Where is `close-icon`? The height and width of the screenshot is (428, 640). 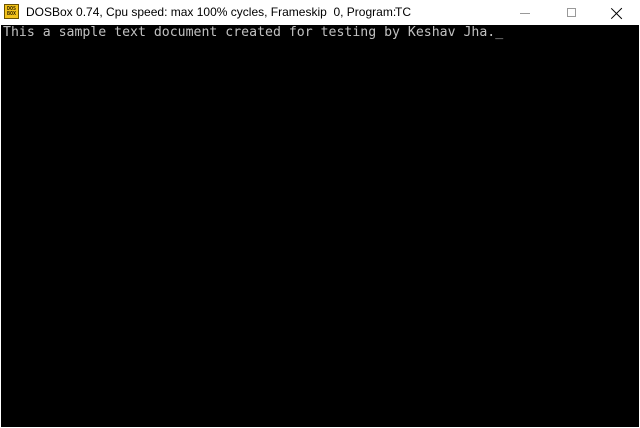
close-icon is located at coordinates (617, 13).